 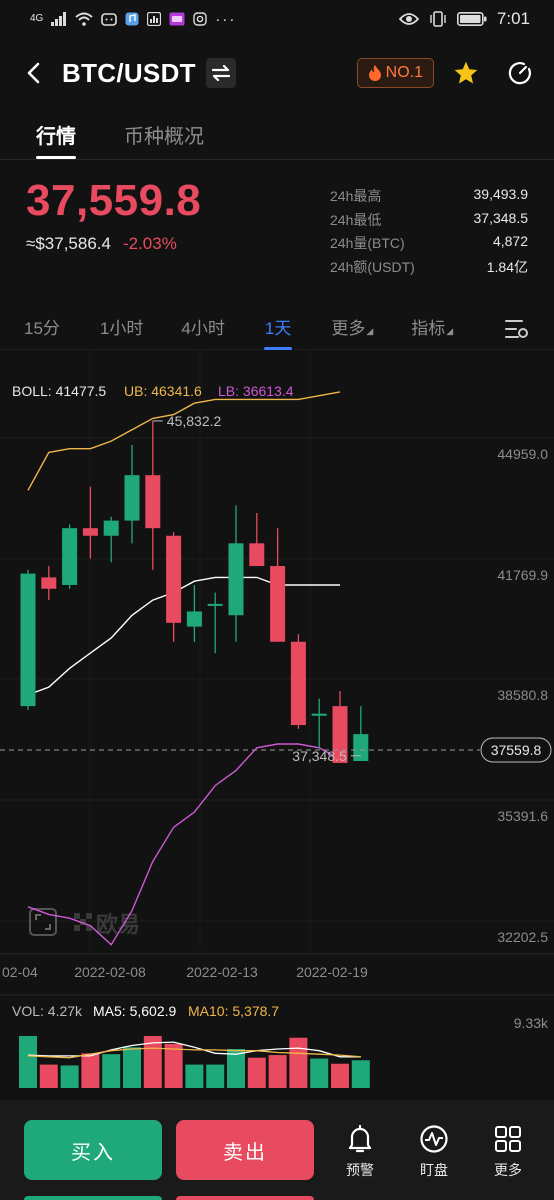 I want to click on more-label: 更多, so click(x=508, y=1170).